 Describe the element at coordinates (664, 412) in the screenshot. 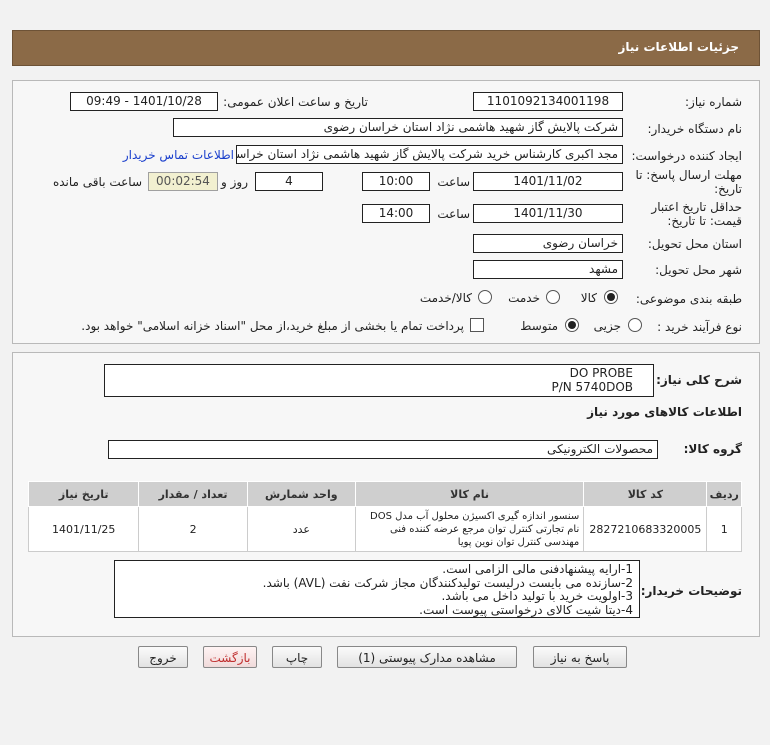

I see `goods-info-title: اطلاعات کالاهای مورد نیاز` at that location.